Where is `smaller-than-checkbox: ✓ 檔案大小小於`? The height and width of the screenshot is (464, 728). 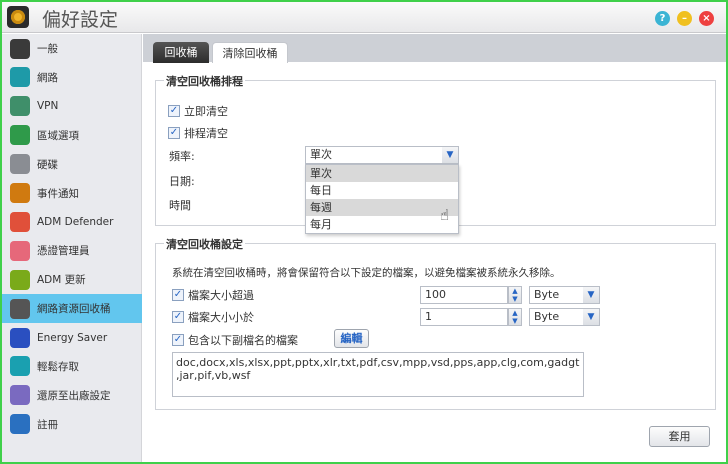 smaller-than-checkbox: ✓ 檔案大小小於 is located at coordinates (213, 317).